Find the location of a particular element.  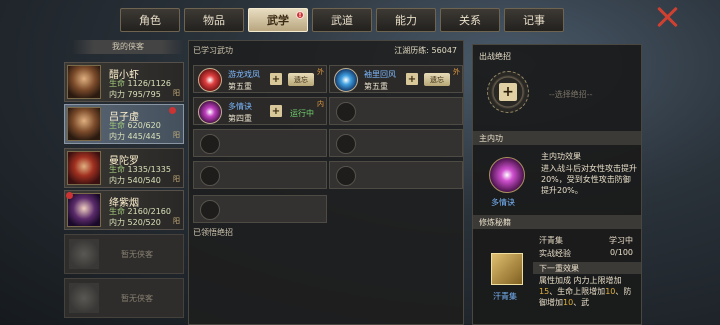

attr-text: 、生命上限增加 is located at coordinates (577, 291).